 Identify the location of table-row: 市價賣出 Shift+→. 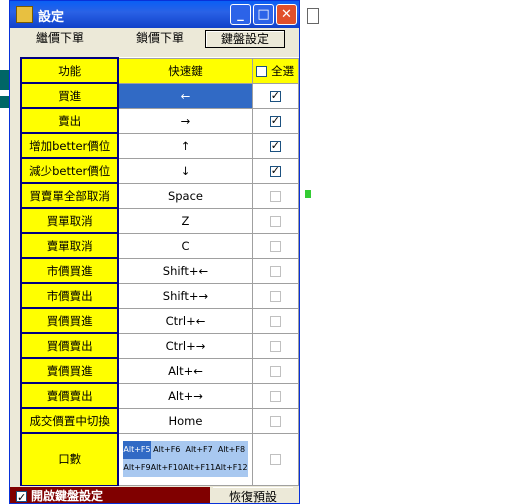
(159, 295).